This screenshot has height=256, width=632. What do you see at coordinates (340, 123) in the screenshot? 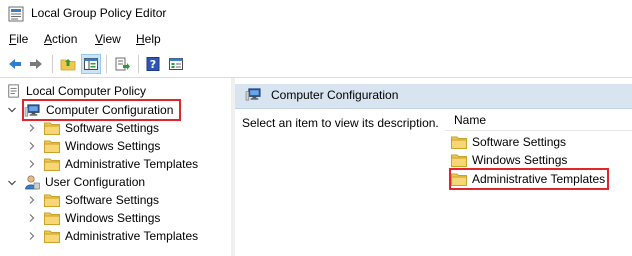
I see `description-text: Select an item to view its description.` at bounding box center [340, 123].